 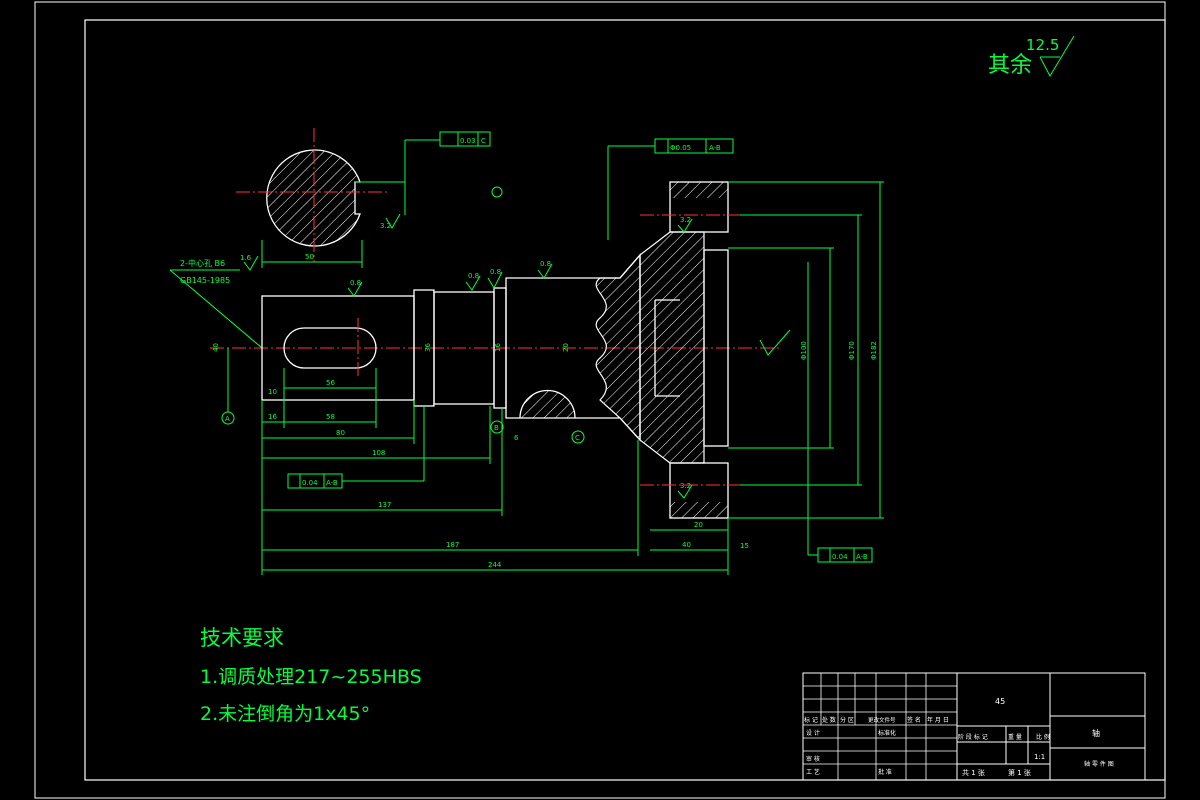 What do you see at coordinates (363, 198) in the screenshot?
I see `cross-section: 50 0.03 C 3.2` at bounding box center [363, 198].